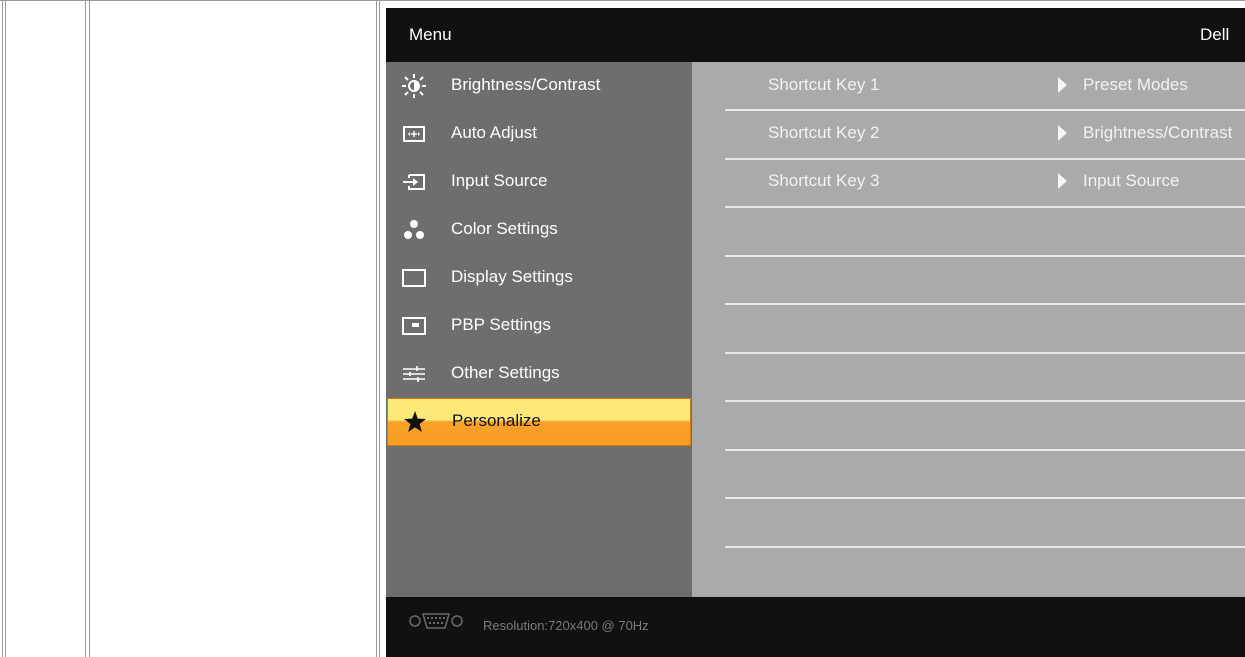  What do you see at coordinates (499, 180) in the screenshot?
I see `menu-item-label: Input Source` at bounding box center [499, 180].